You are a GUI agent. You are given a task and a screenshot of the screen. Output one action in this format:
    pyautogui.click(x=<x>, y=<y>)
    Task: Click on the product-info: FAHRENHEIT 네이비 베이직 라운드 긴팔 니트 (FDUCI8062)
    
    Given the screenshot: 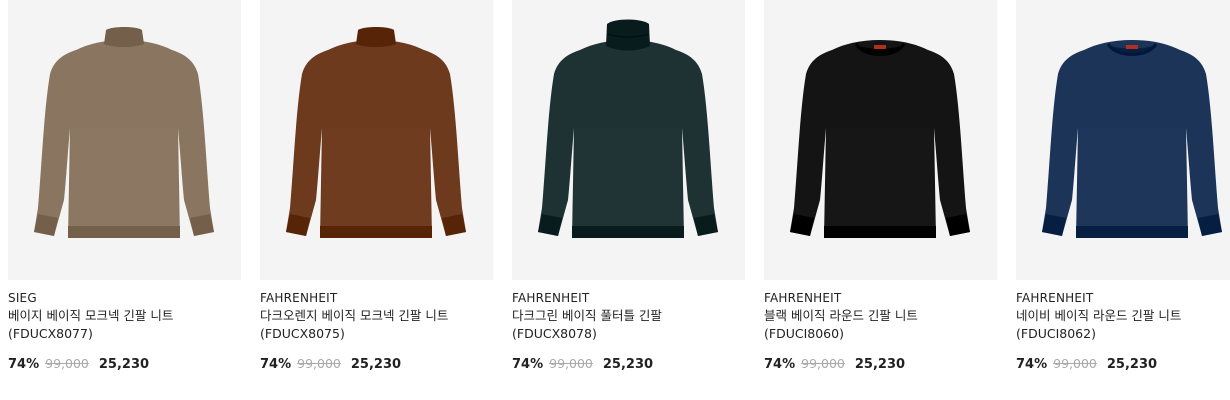 What is the action you would take?
    pyautogui.click(x=1123, y=316)
    